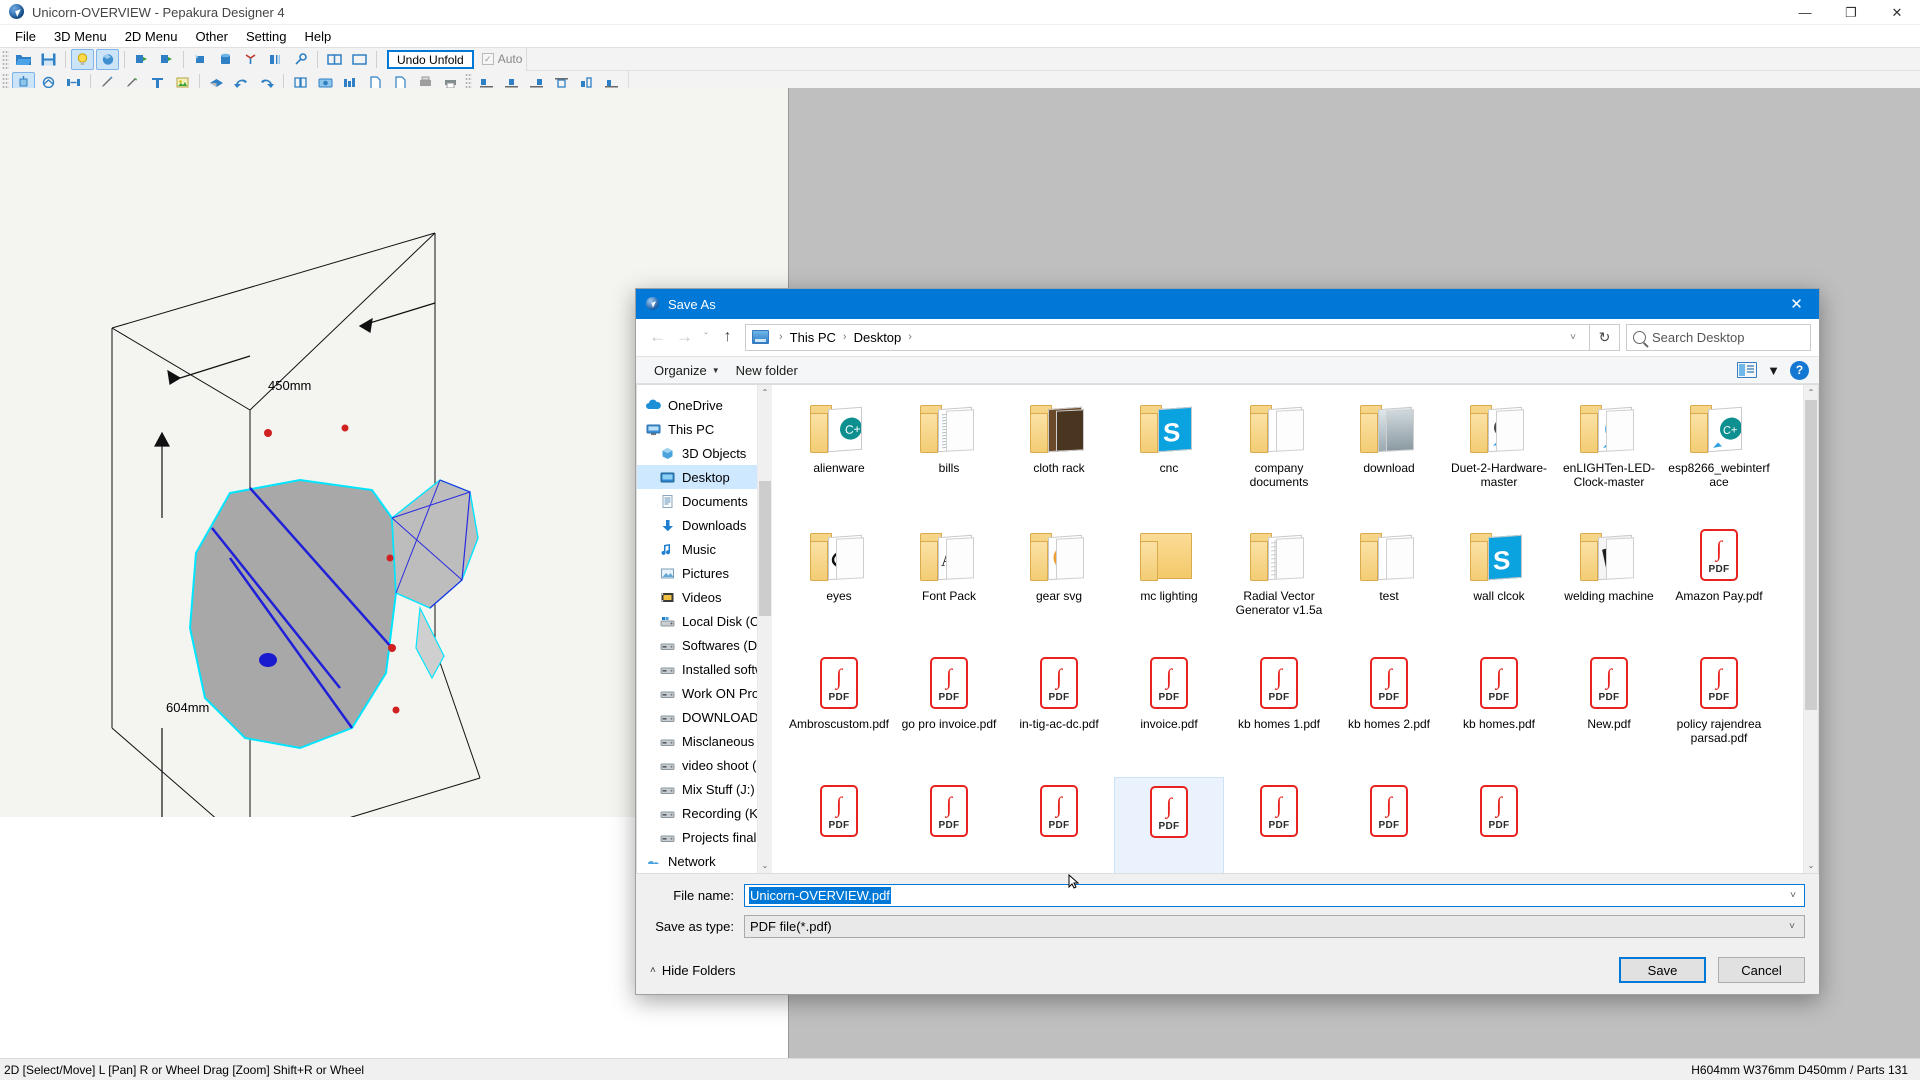 Image resolution: width=1920 pixels, height=1080 pixels. I want to click on file-scroll-thumb, so click(1811, 555).